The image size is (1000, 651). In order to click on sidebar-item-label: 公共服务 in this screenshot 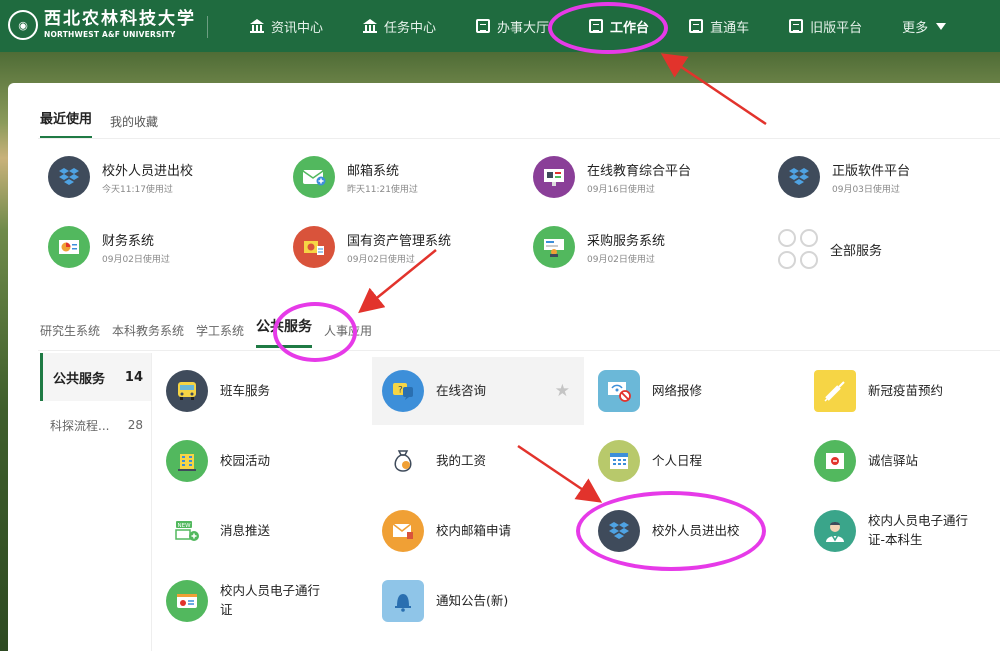, I will do `click(79, 379)`.